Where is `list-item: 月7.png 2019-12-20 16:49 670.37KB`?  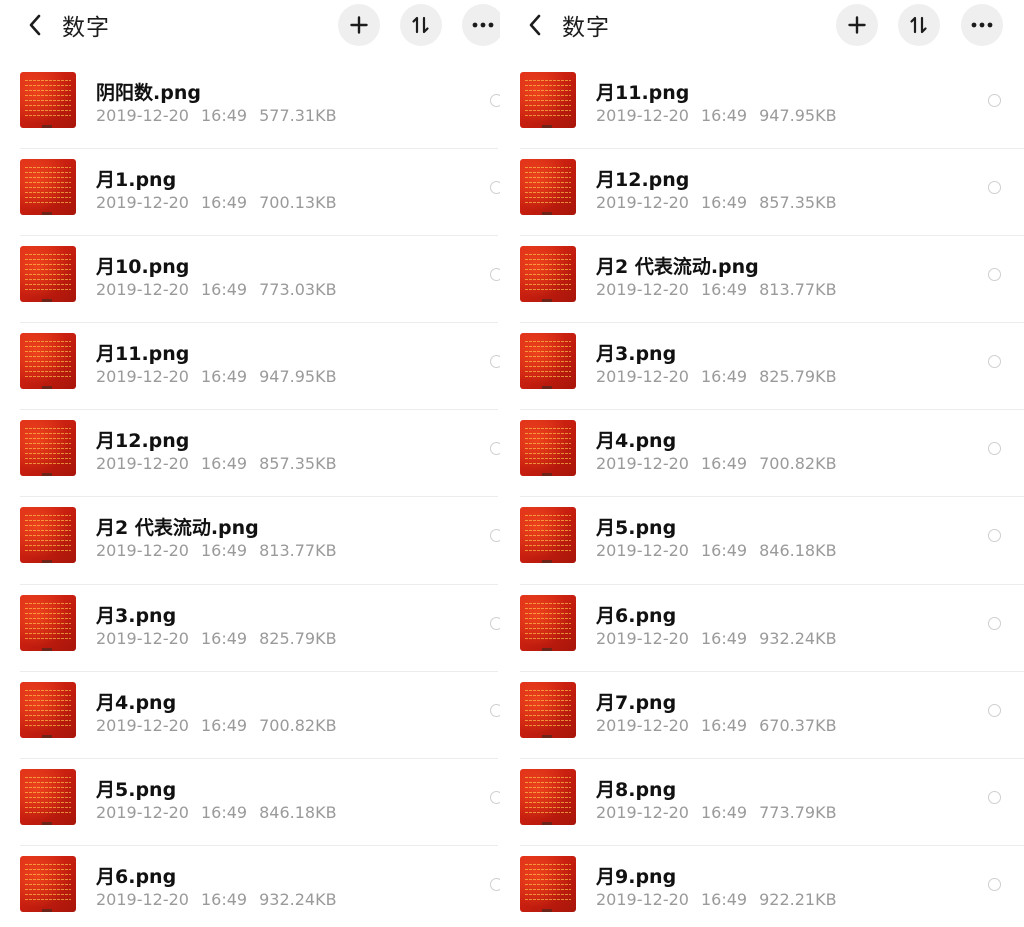
list-item: 月7.png 2019-12-20 16:49 670.37KB is located at coordinates (762, 715).